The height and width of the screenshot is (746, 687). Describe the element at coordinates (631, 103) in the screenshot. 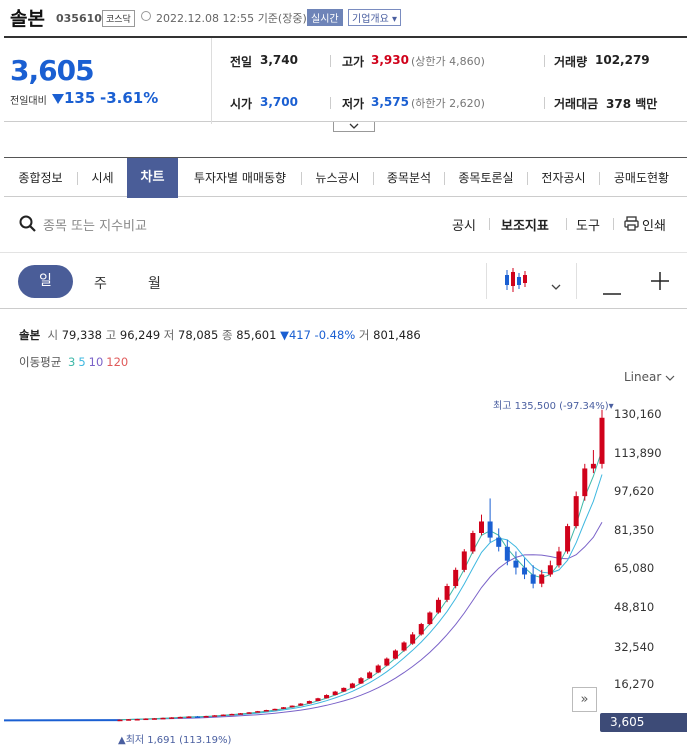

I see `amount-value: 378 백만` at that location.